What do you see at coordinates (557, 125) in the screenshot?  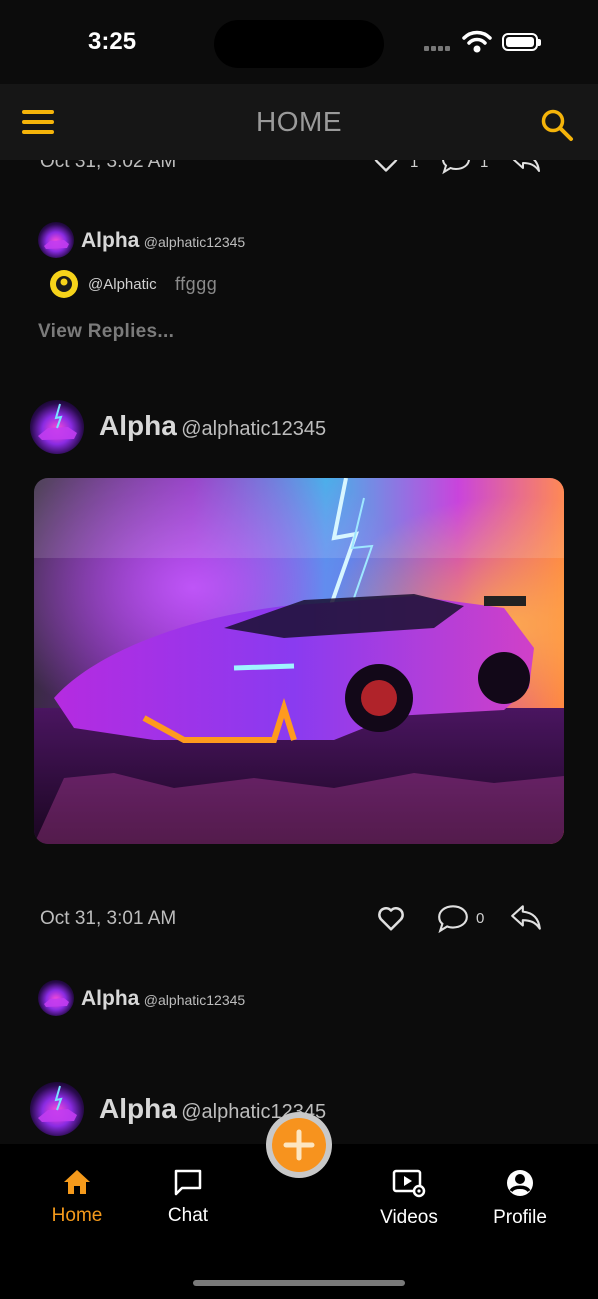 I see `search-icon` at bounding box center [557, 125].